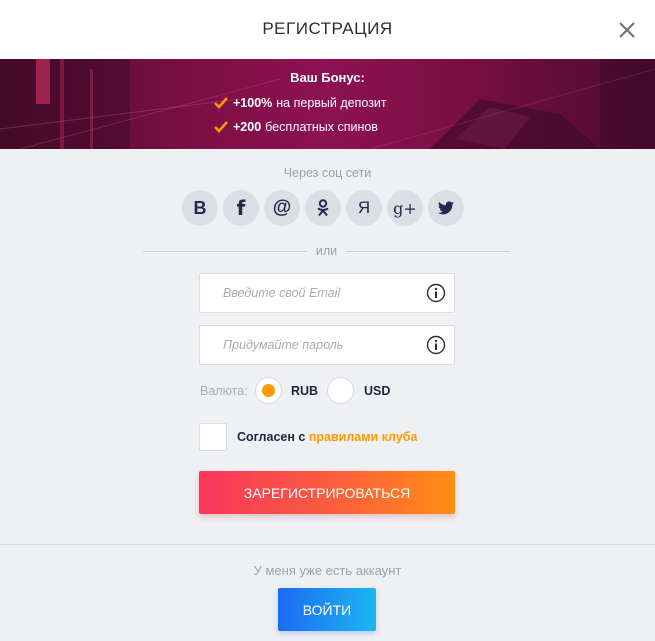 Image resolution: width=655 pixels, height=641 pixels. I want to click on odnoklassniki-button, so click(323, 208).